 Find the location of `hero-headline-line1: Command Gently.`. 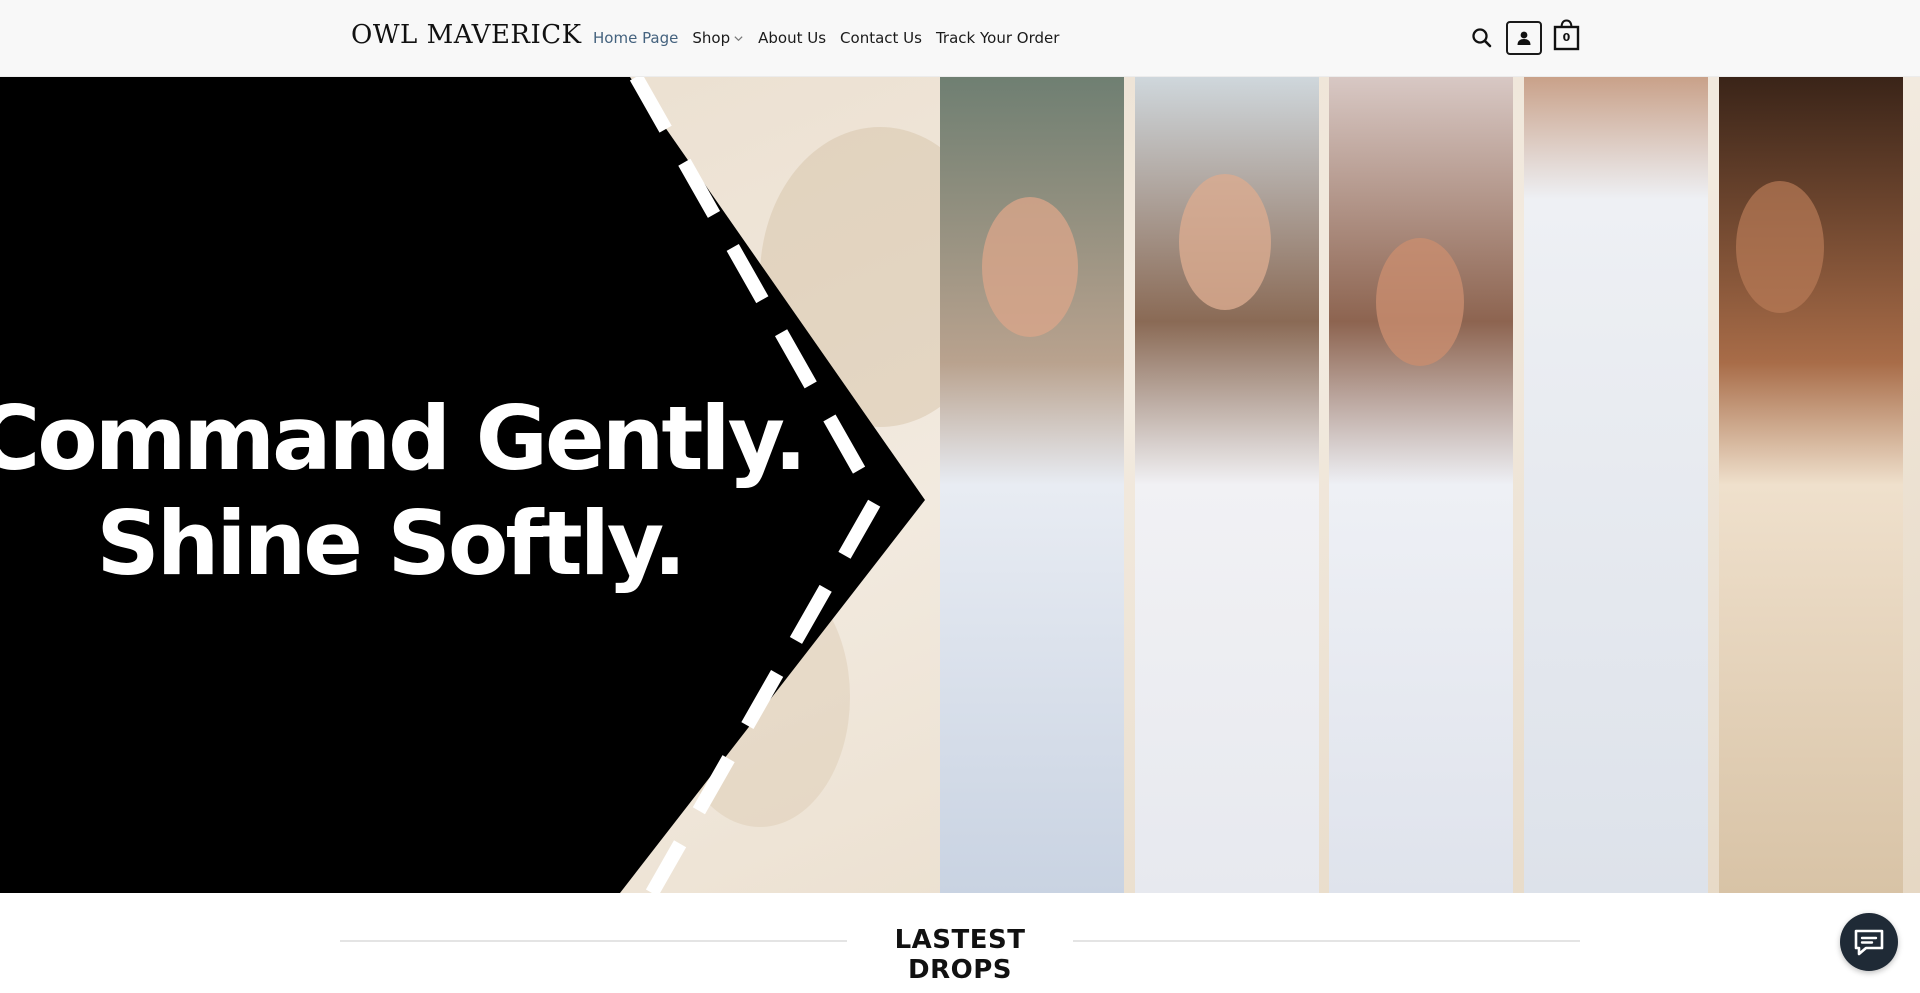

hero-headline-line1: Command Gently. is located at coordinates (403, 438).